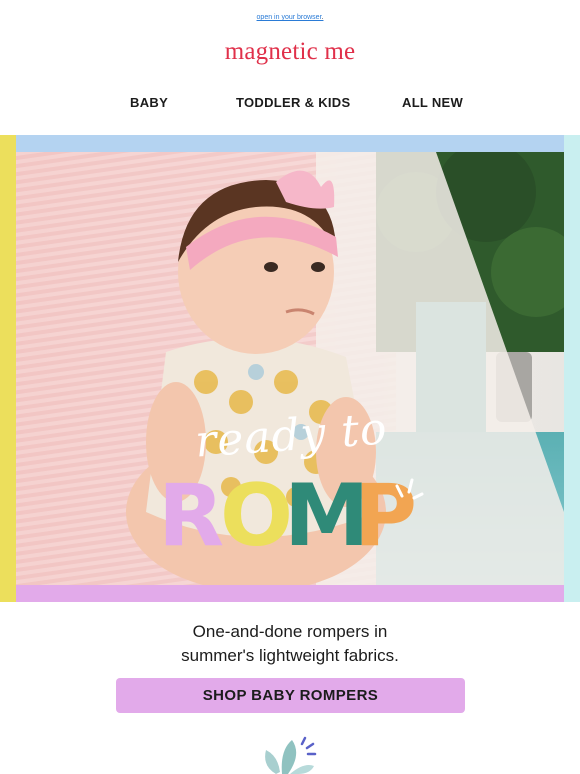 This screenshot has width=580, height=774. I want to click on hero-frame-right, so click(572, 368).